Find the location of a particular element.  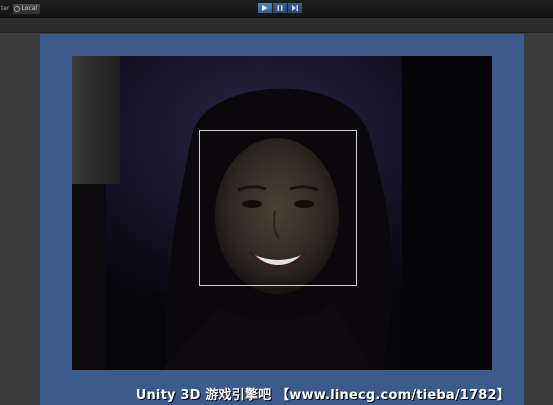

top-toolbar: ter Local is located at coordinates (276, 9).